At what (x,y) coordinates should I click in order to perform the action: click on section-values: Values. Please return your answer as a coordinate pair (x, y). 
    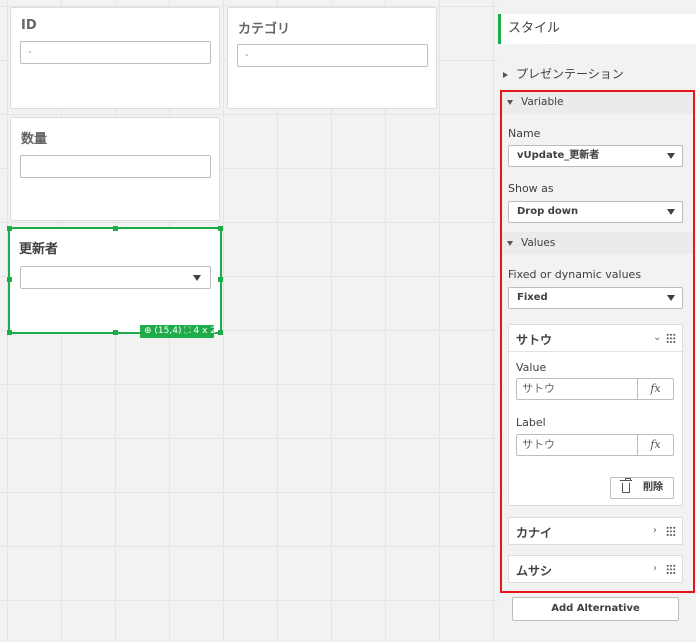
    Looking at the image, I should click on (601, 243).